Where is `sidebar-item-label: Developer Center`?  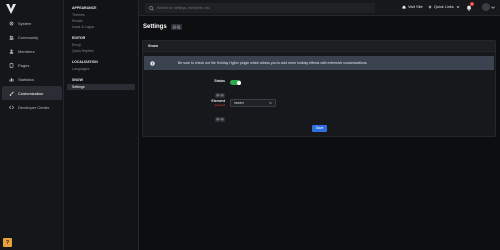
sidebar-item-label: Developer Center is located at coordinates (34, 107).